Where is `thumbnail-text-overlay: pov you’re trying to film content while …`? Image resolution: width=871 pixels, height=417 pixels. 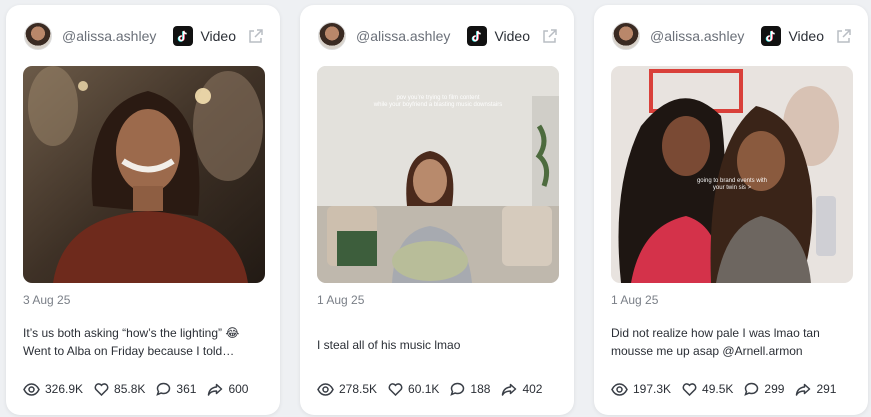 thumbnail-text-overlay: pov you’re trying to film content while … is located at coordinates (438, 102).